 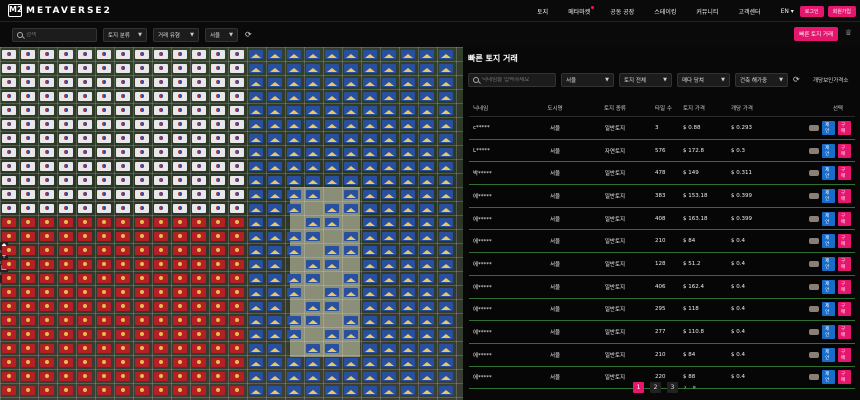 What do you see at coordinates (662, 310) in the screenshot?
I see `table-row: 에***** 서울 일반토지 295 $ 118 $ 0.4 제안 구매` at bounding box center [662, 310].